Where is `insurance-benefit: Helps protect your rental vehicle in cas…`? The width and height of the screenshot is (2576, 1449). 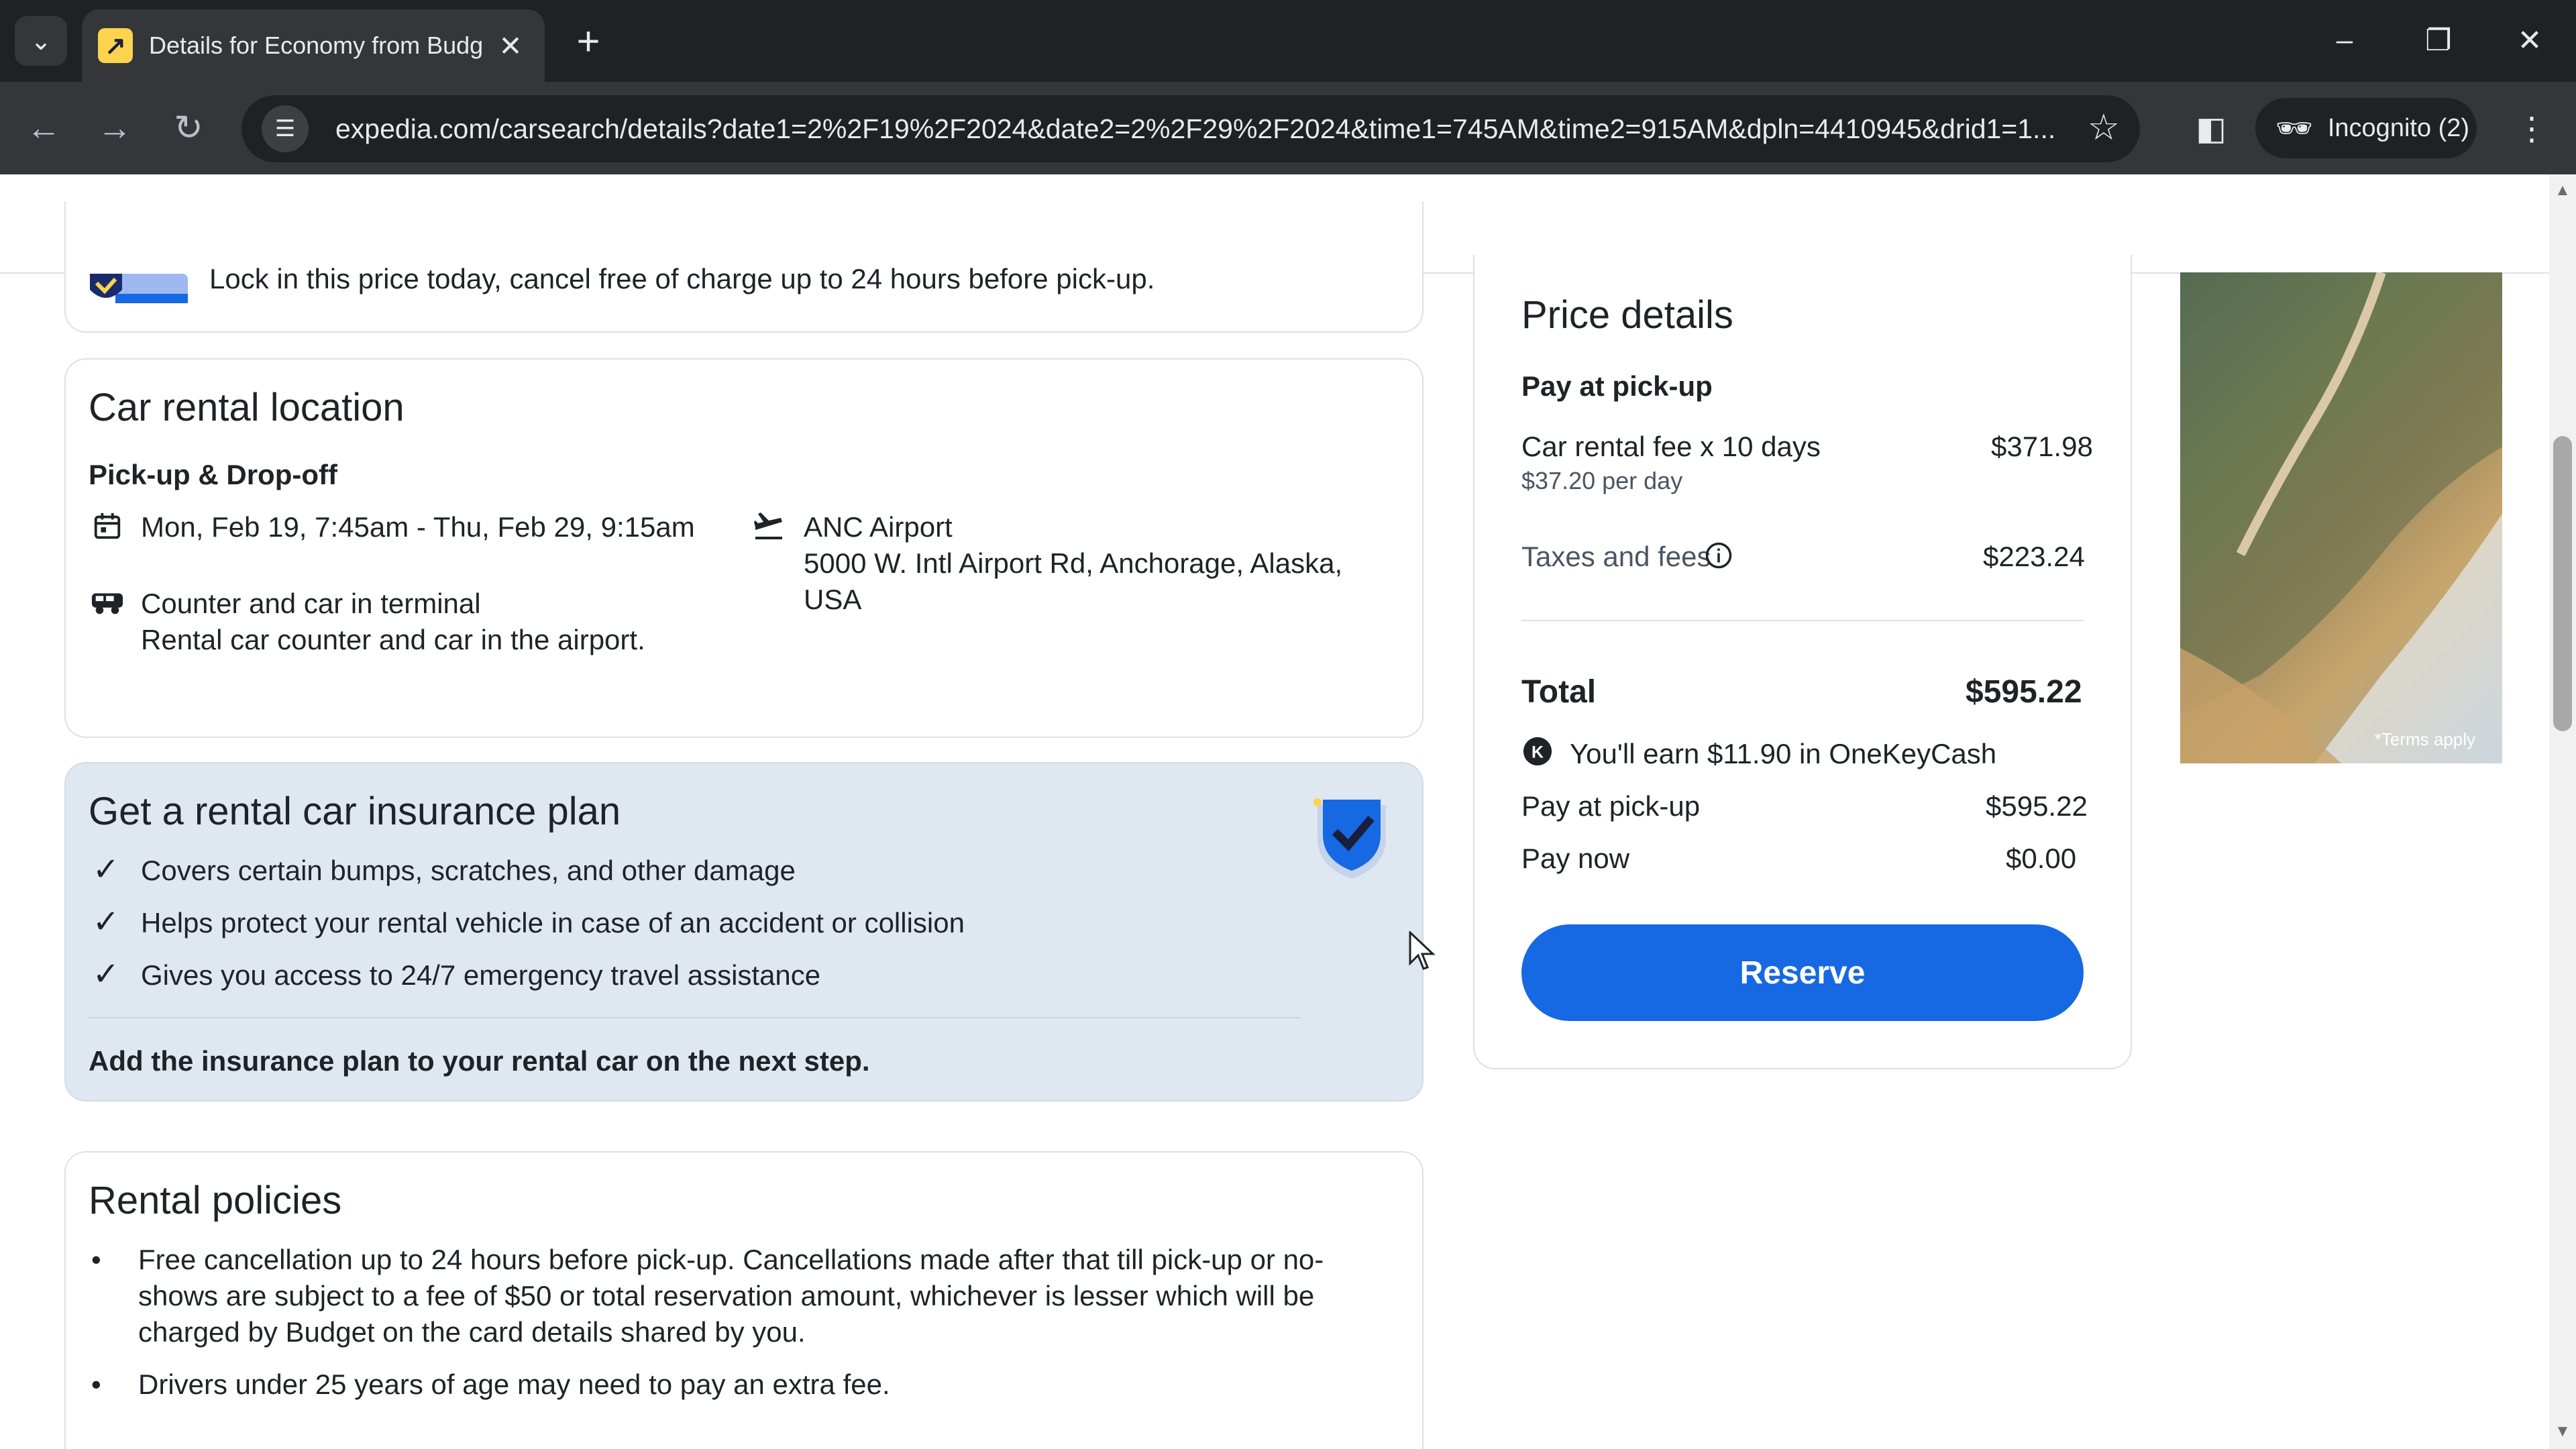 insurance-benefit: Helps protect your rental vehicle in cas… is located at coordinates (553, 922).